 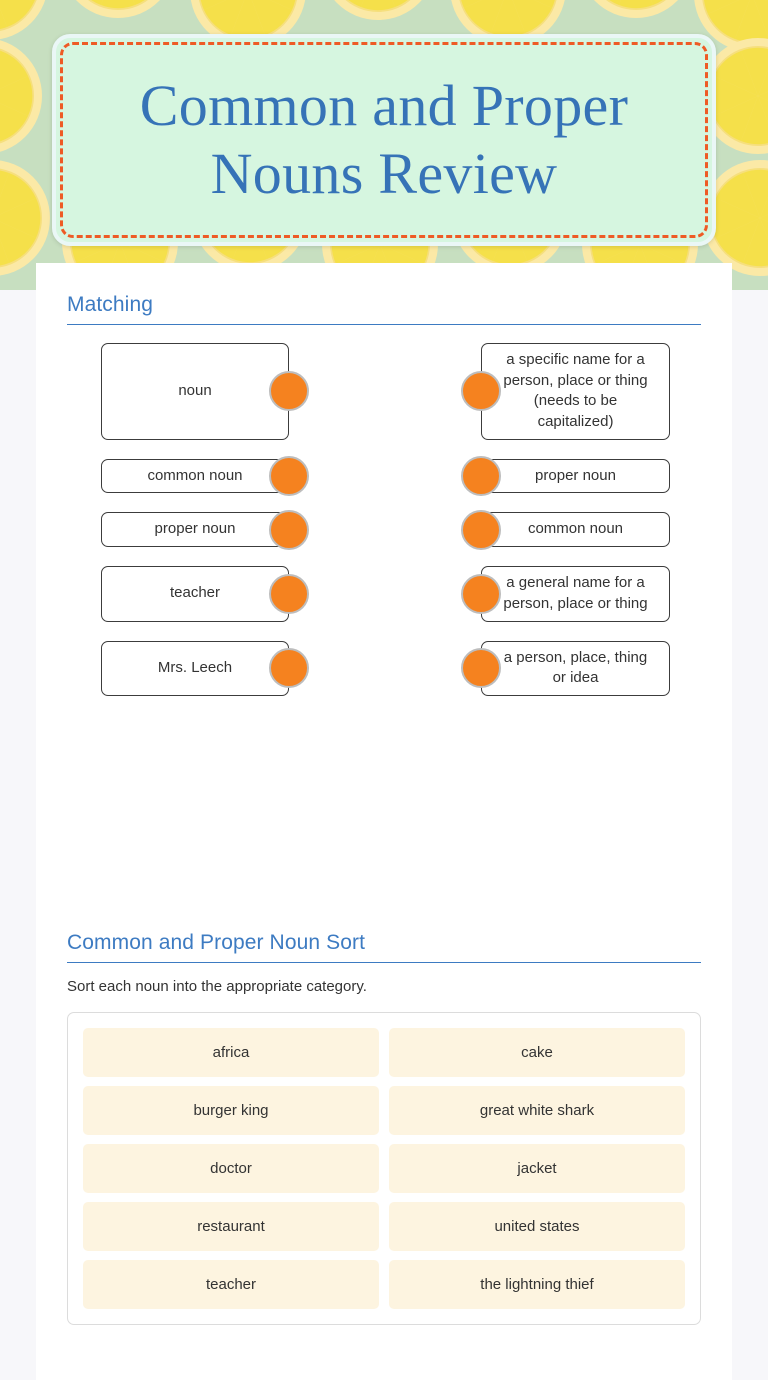 What do you see at coordinates (195, 391) in the screenshot?
I see `matching-term-label: noun` at bounding box center [195, 391].